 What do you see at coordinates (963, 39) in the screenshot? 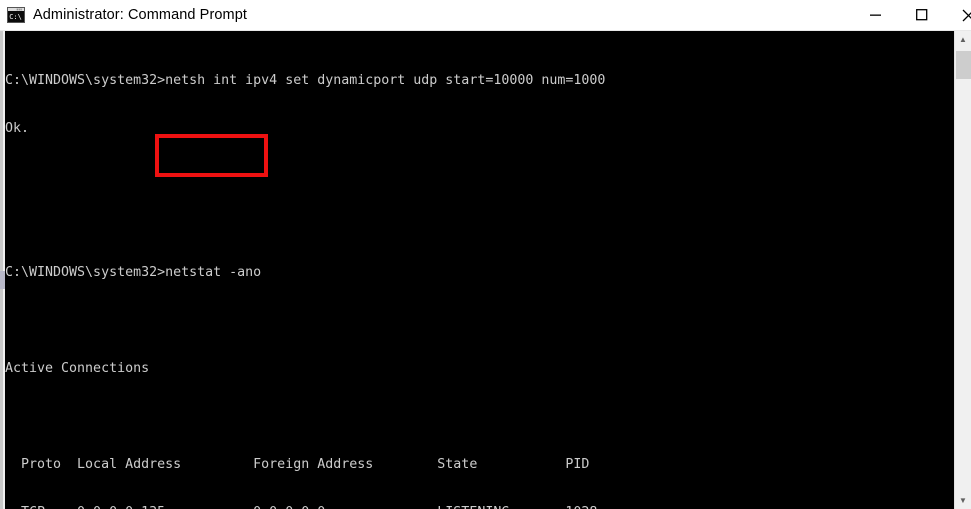
I see `scroll-up-arrow-icon: ▲` at bounding box center [963, 39].